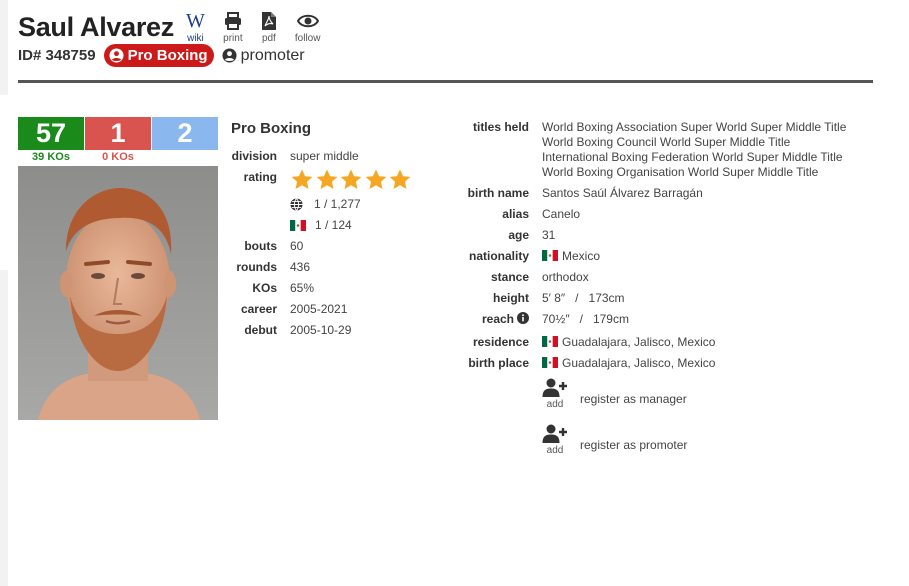  Describe the element at coordinates (297, 246) in the screenshot. I see `bouts-value: 60` at that location.